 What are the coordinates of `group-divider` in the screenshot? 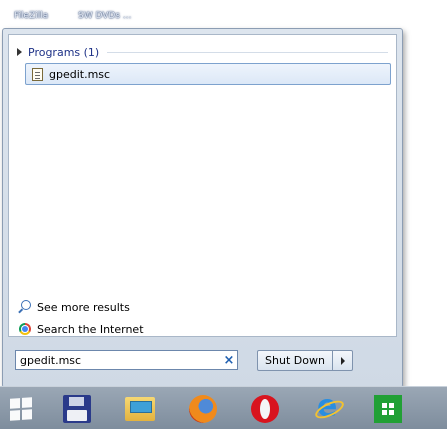 It's located at (247, 52).